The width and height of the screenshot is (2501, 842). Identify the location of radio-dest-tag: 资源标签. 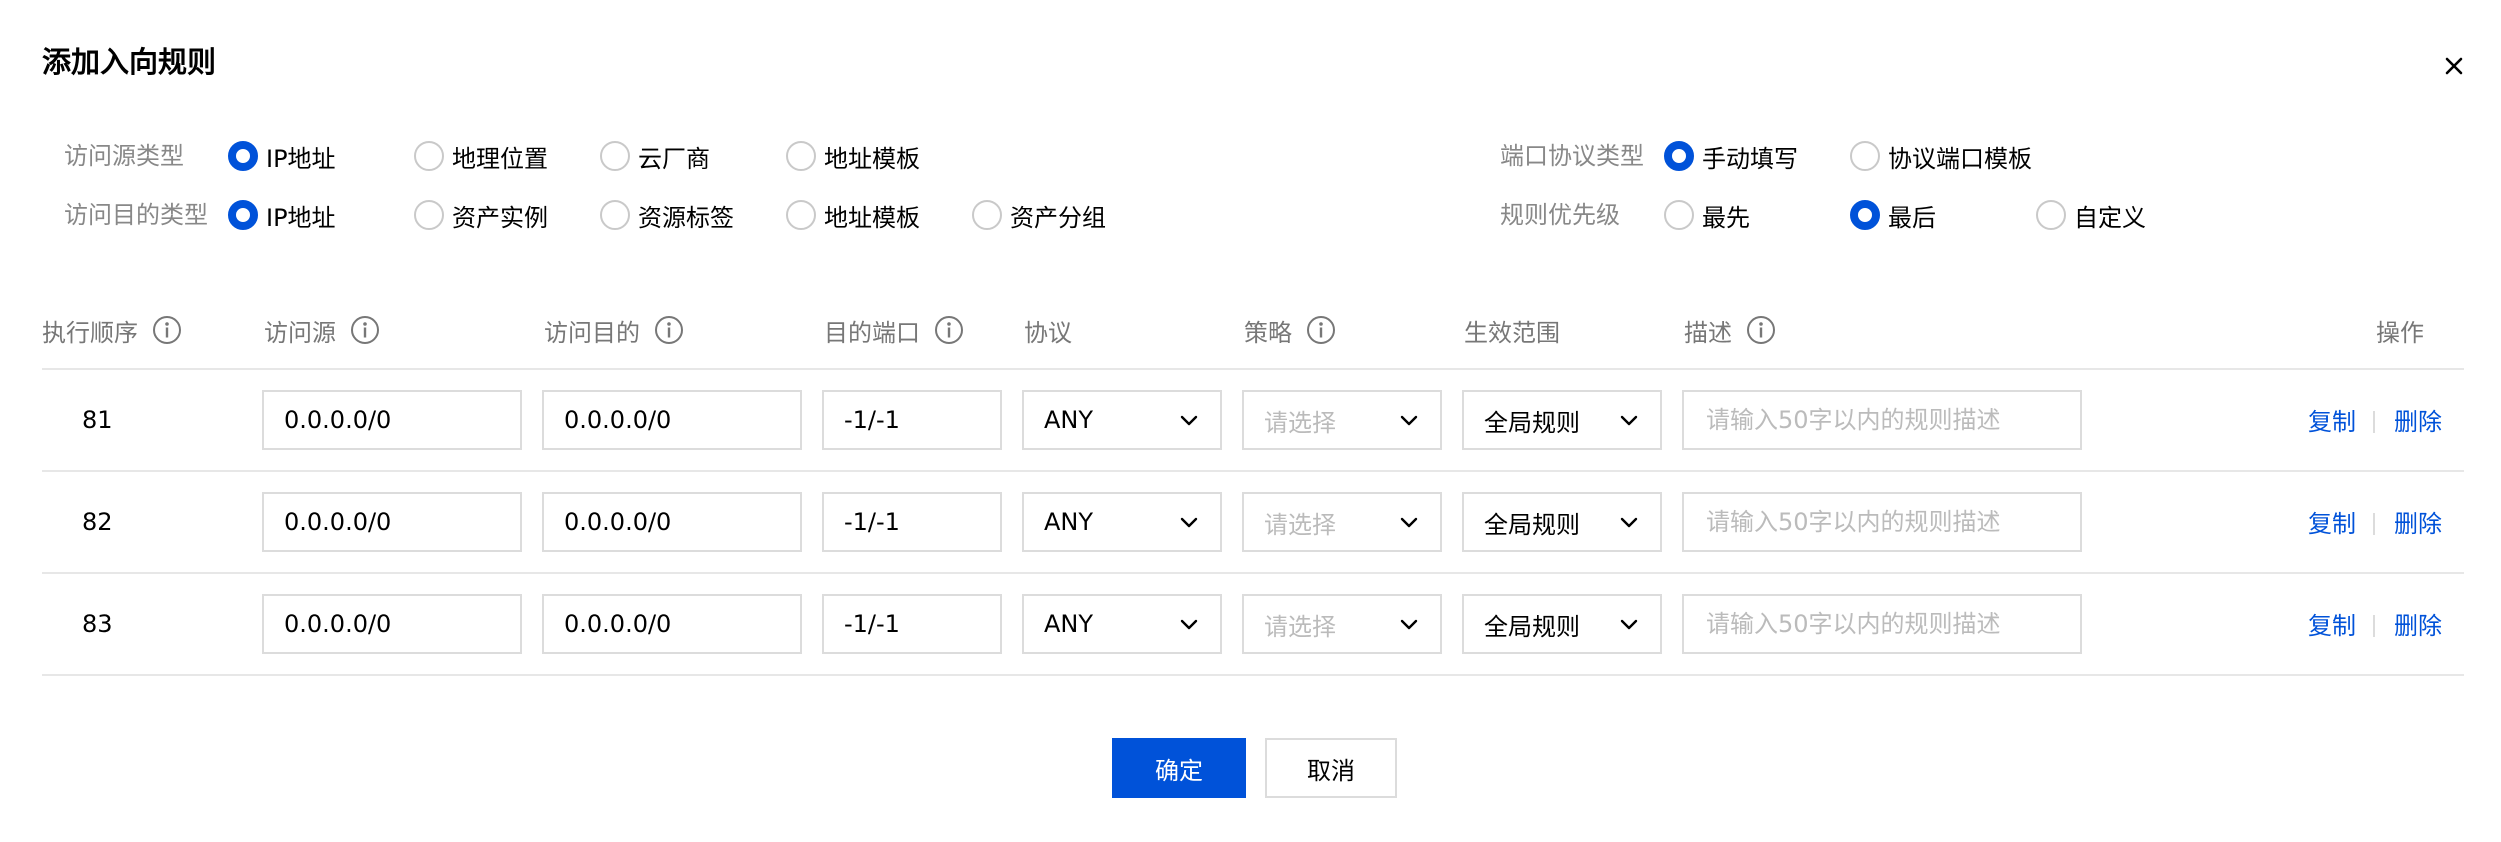
(667, 215).